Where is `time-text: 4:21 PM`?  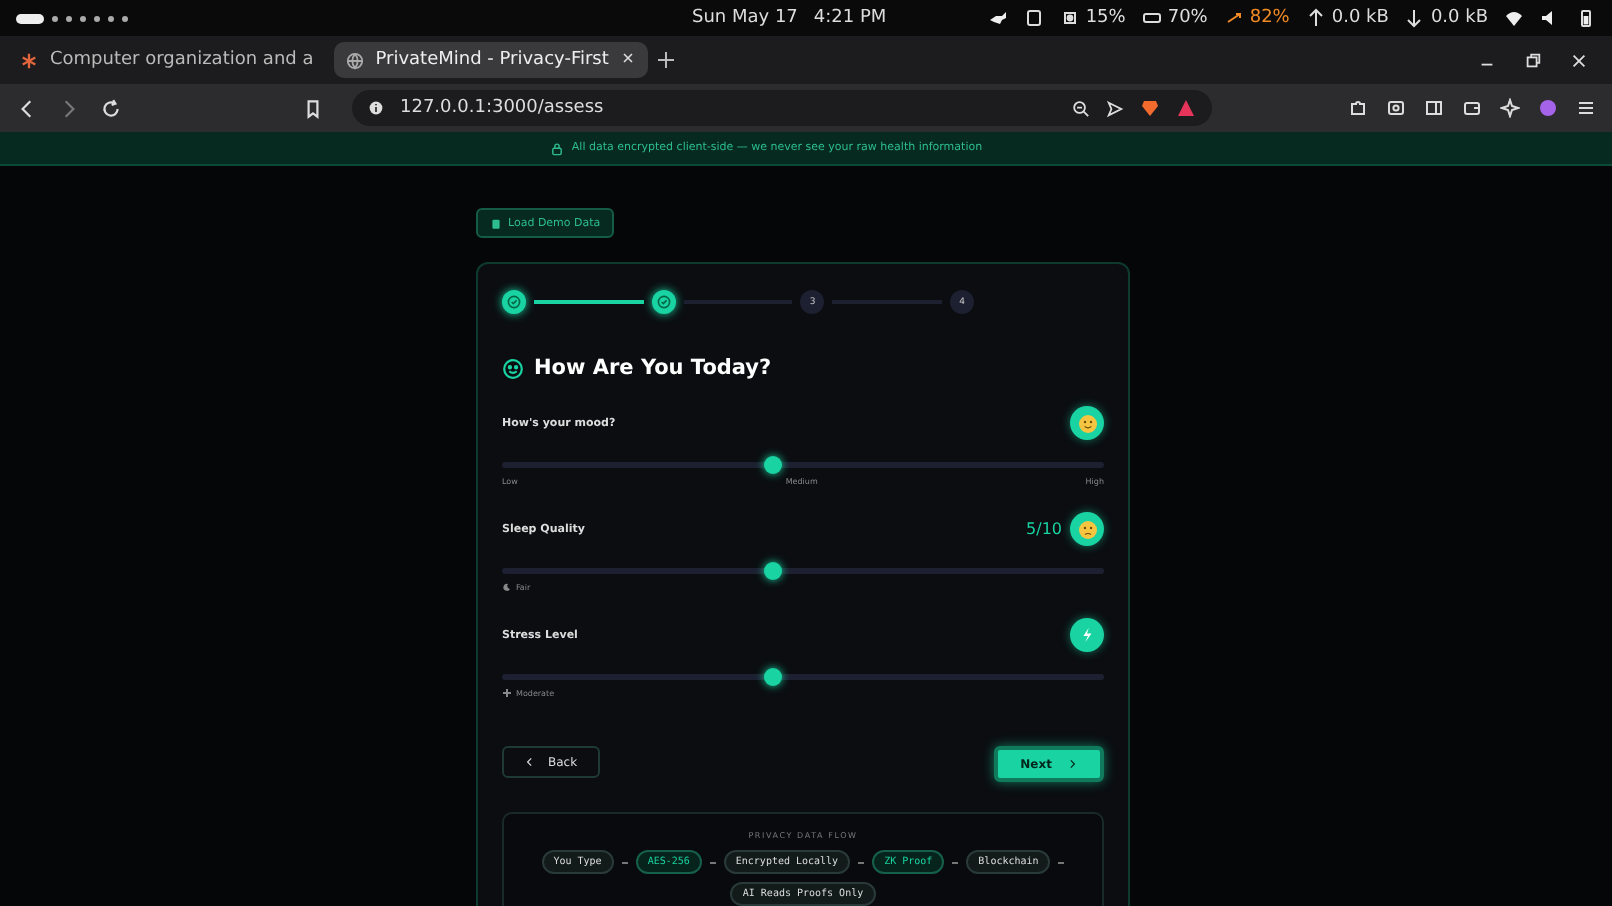
time-text: 4:21 PM is located at coordinates (850, 18).